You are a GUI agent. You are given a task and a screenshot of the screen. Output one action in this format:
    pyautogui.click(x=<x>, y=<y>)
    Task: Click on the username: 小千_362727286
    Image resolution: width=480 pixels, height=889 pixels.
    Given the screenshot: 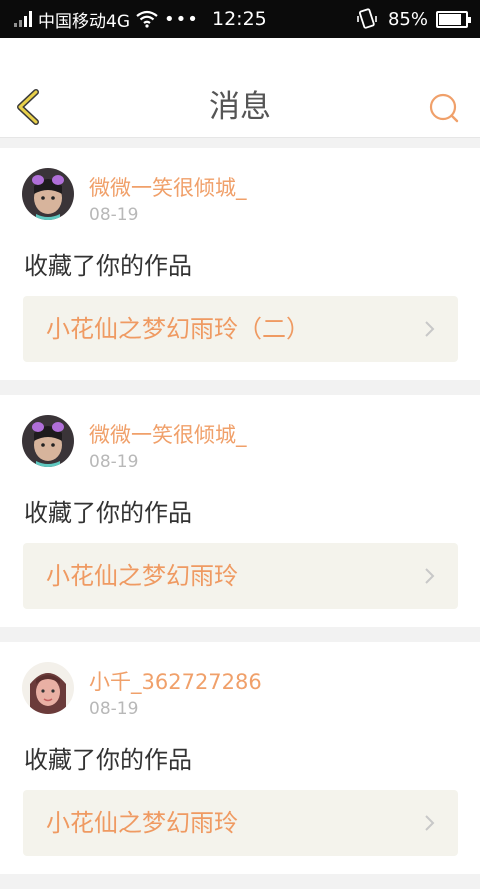 What is the action you would take?
    pyautogui.click(x=175, y=681)
    